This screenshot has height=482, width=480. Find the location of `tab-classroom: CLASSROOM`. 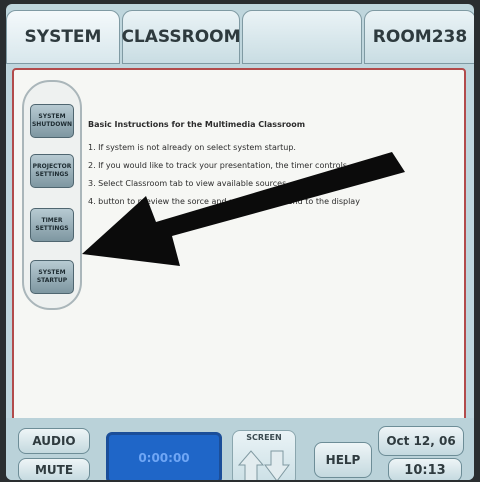

tab-classroom: CLASSROOM is located at coordinates (181, 37).